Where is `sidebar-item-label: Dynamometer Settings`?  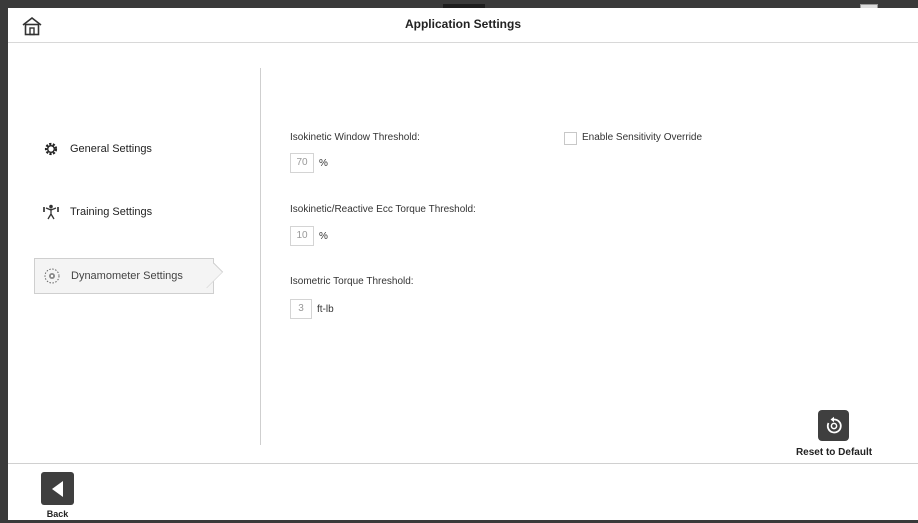
sidebar-item-label: Dynamometer Settings is located at coordinates (127, 276).